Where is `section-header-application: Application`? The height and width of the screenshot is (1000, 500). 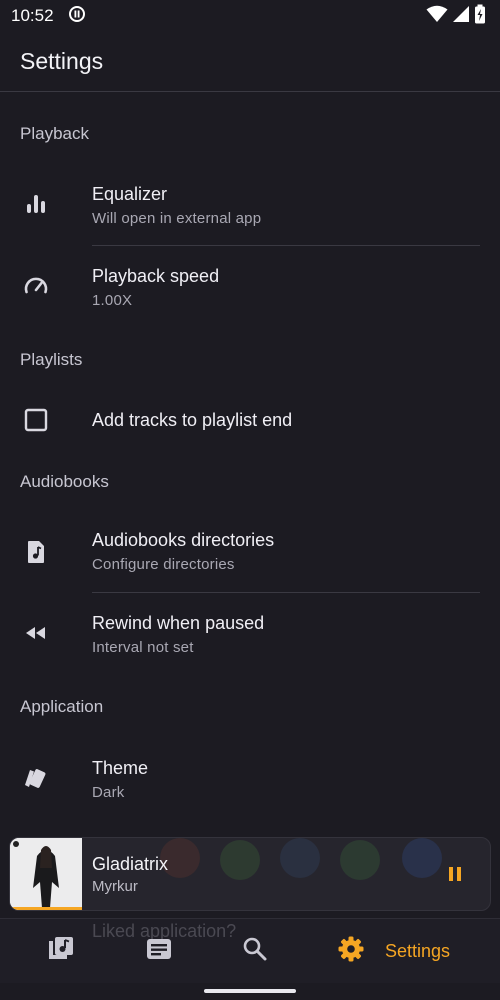 section-header-application: Application is located at coordinates (62, 706).